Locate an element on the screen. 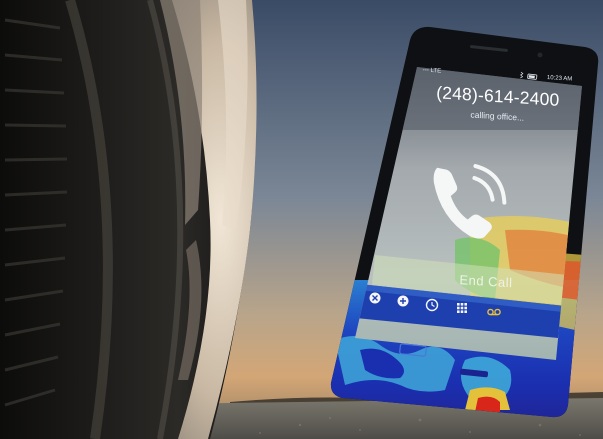  close-circle-icon is located at coordinates (375, 298).